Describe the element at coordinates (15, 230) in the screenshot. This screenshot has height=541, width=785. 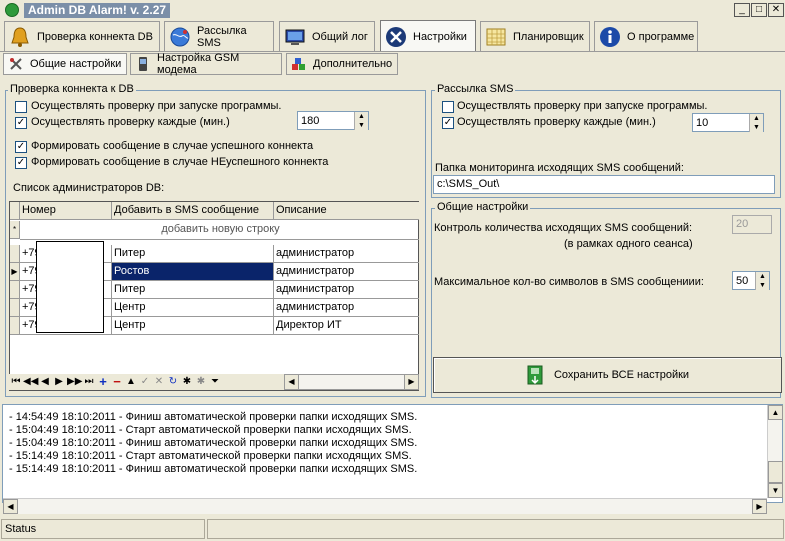
I see `row-indicator: *` at that location.